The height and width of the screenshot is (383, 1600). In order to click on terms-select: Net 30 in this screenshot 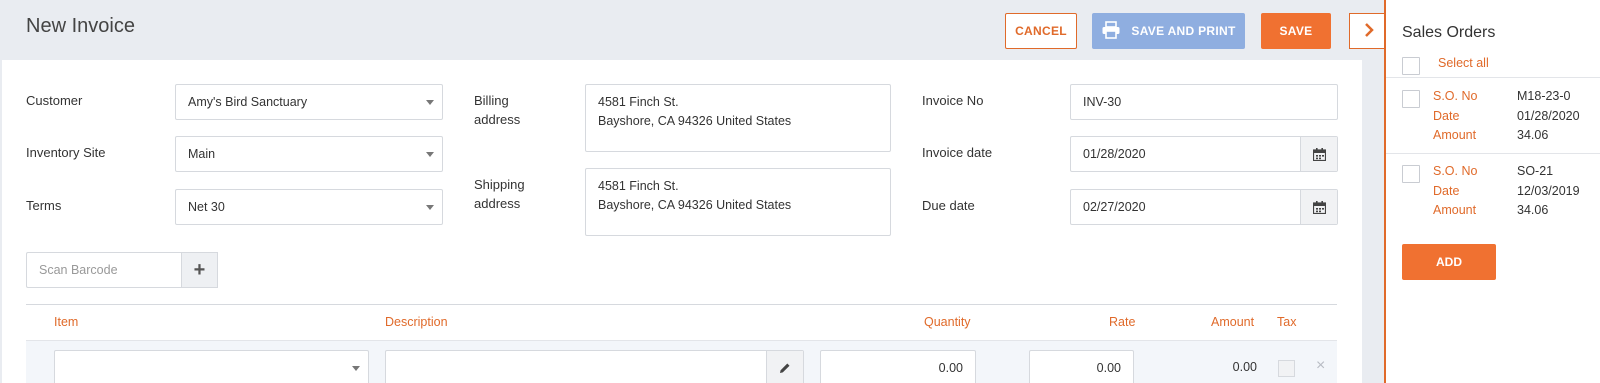, I will do `click(309, 207)`.